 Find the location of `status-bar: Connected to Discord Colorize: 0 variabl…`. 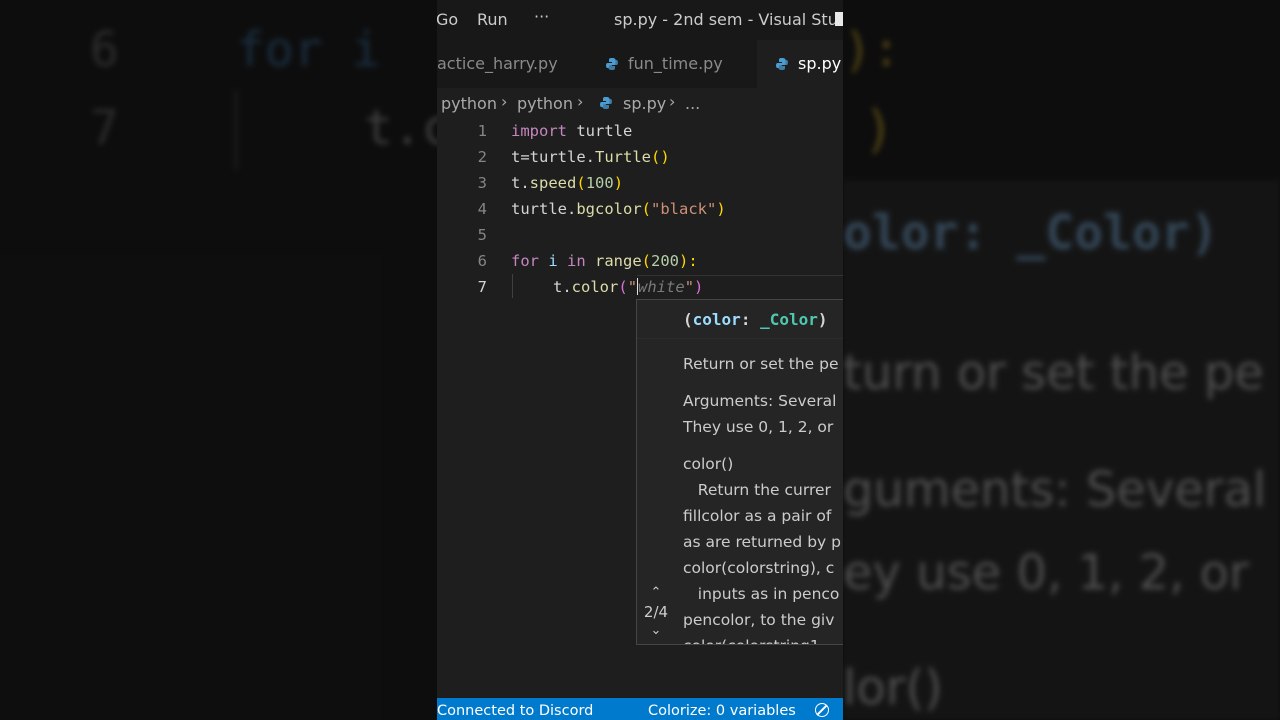

status-bar: Connected to Discord Colorize: 0 variabl… is located at coordinates (640, 709).